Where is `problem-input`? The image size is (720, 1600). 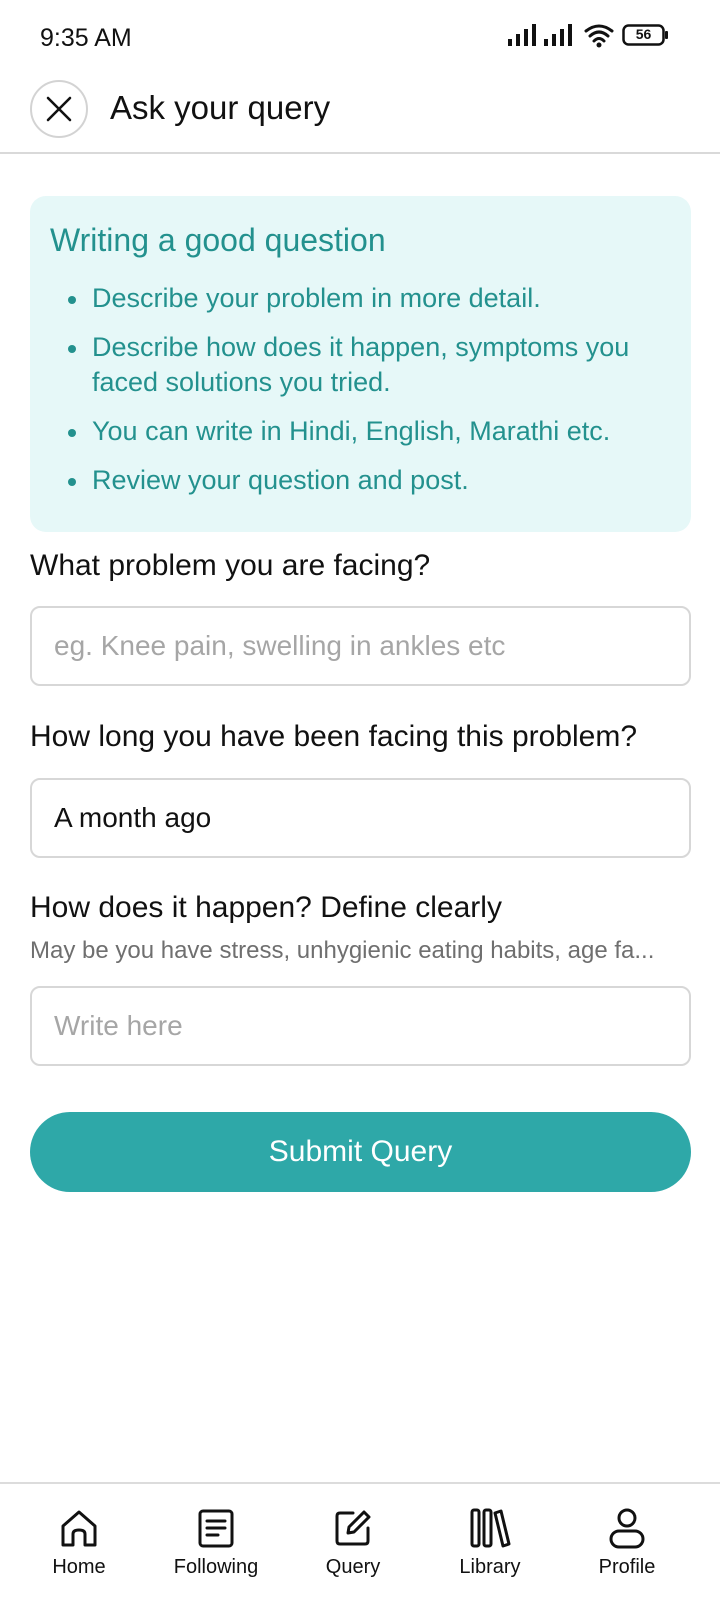 problem-input is located at coordinates (360, 646).